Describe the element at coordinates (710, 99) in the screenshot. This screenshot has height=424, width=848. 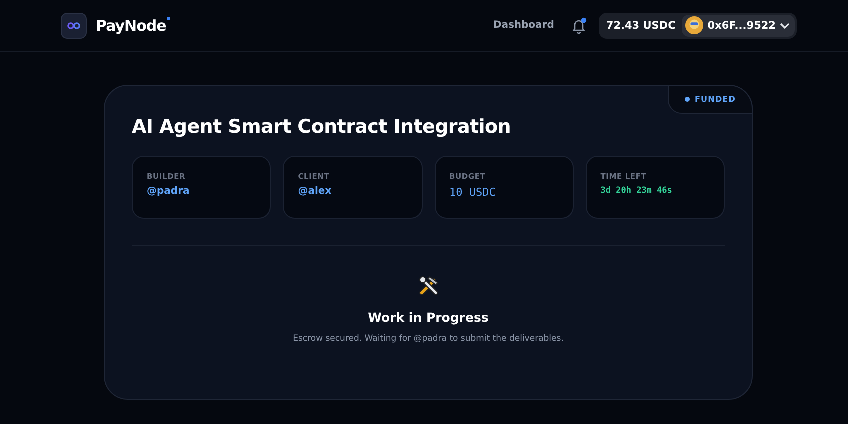
I see `status-badge: FUNDED` at that location.